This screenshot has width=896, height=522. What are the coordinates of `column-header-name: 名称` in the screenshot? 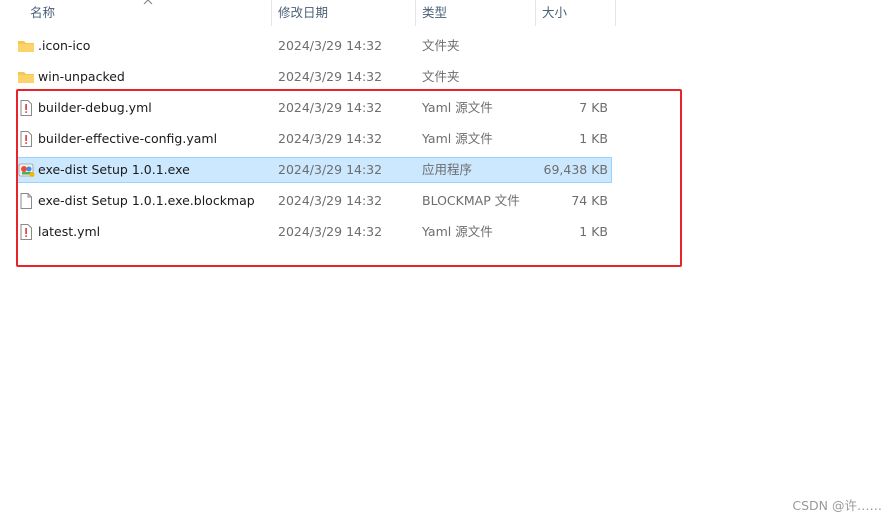 It's located at (42, 13).